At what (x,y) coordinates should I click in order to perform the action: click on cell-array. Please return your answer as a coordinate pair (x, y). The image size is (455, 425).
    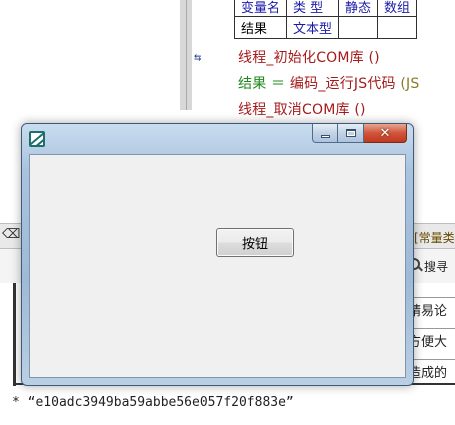
    Looking at the image, I should click on (397, 27).